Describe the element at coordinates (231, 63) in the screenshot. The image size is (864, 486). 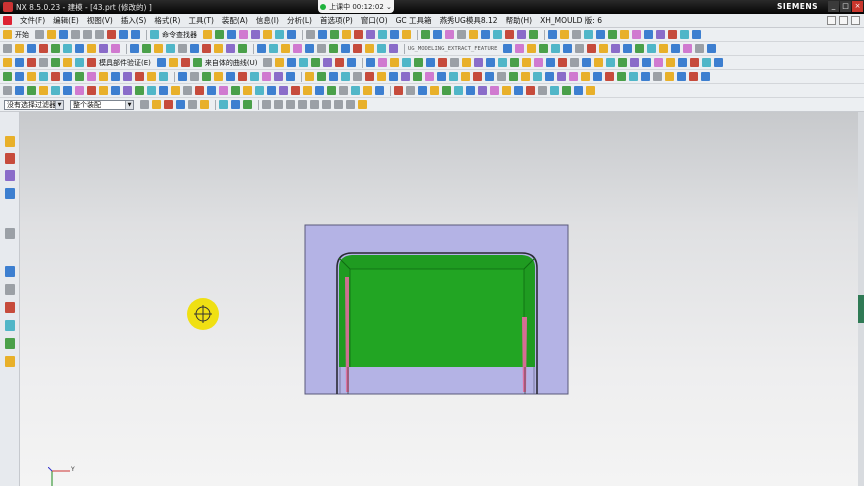
I see `curve-from-body-button: 来自体的曲线(U)` at that location.